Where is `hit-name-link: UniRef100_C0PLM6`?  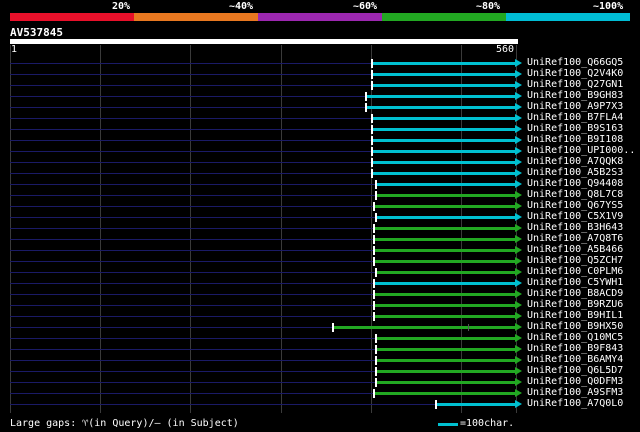 hit-name-link: UniRef100_C0PLM6 is located at coordinates (575, 271).